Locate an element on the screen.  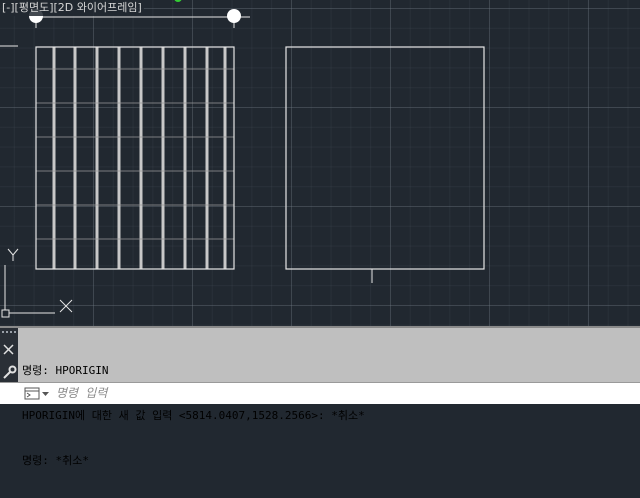
history-line: 명령: *취소* is located at coordinates (55, 460).